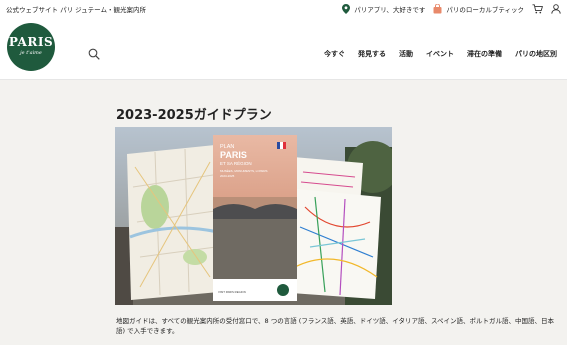 This screenshot has width=567, height=345. What do you see at coordinates (283, 290) in the screenshot?
I see `brochure-paris-logo` at bounding box center [283, 290].